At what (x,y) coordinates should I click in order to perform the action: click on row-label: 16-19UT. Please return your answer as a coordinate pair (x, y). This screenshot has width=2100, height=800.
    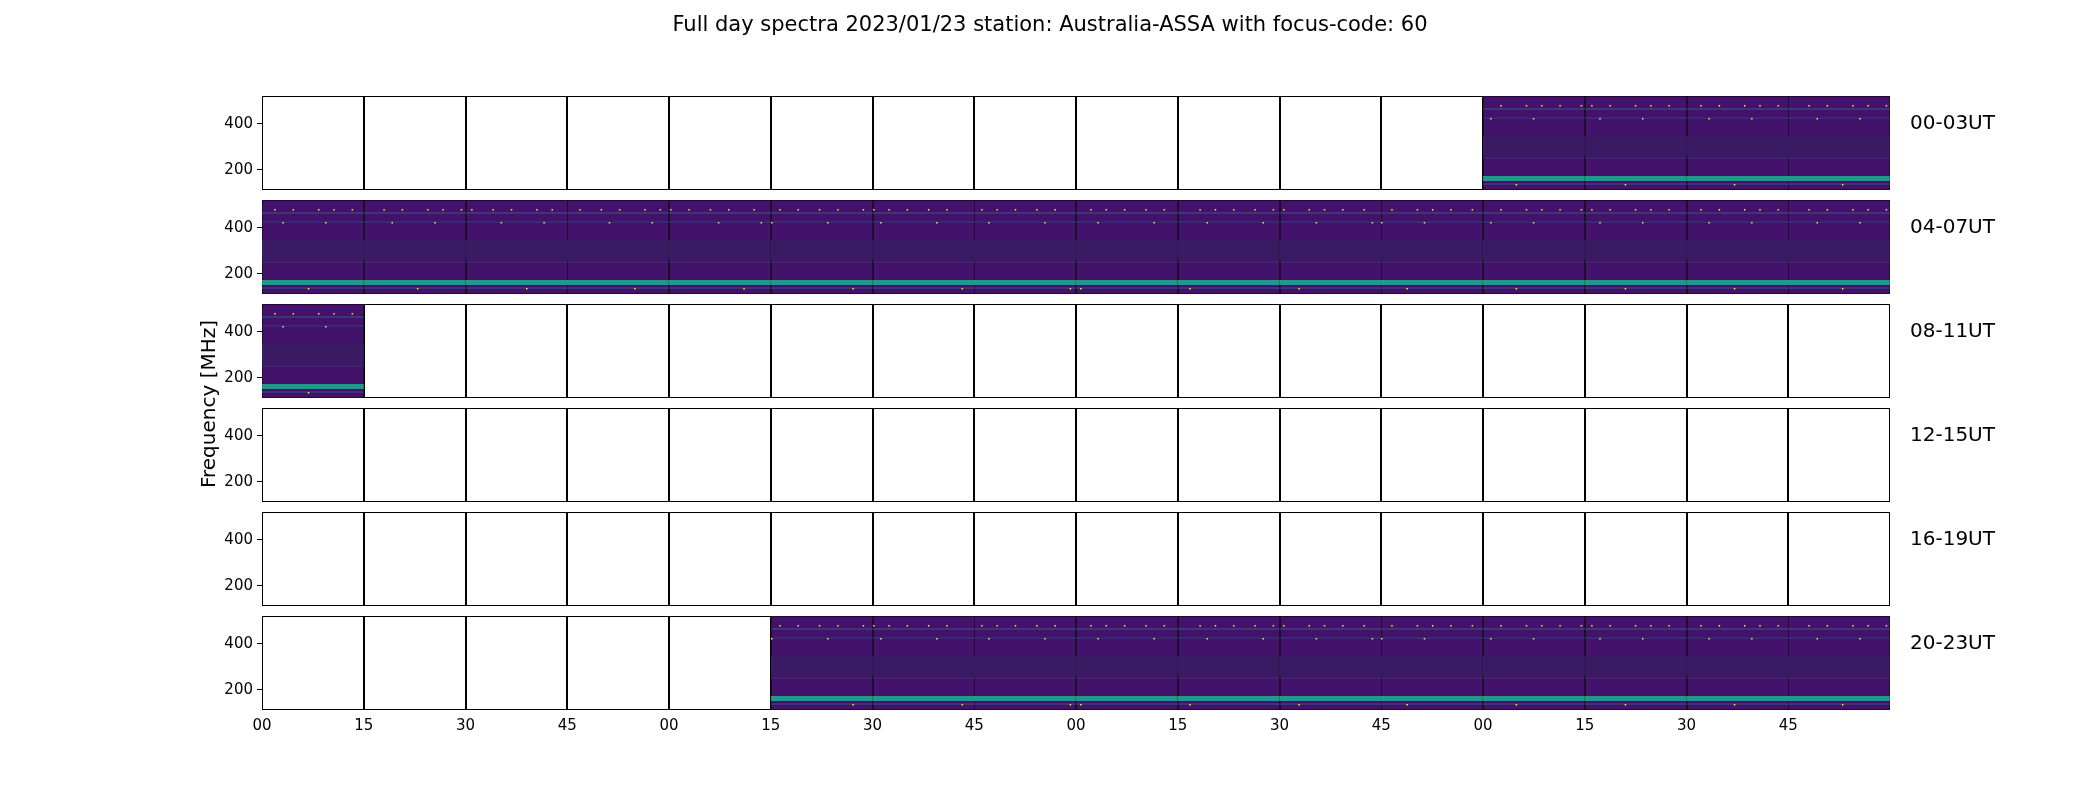
    Looking at the image, I should click on (1952, 538).